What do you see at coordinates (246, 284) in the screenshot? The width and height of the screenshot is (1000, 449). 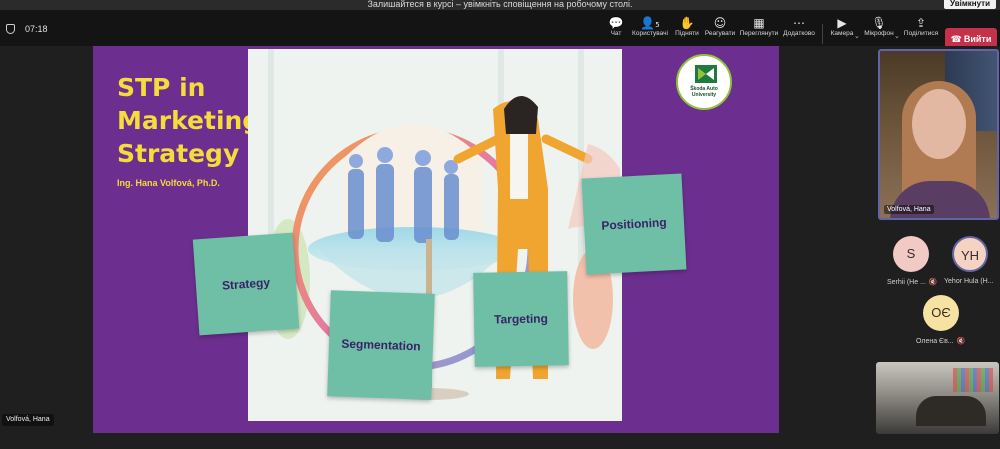 I see `card-strategy: Strategy` at bounding box center [246, 284].